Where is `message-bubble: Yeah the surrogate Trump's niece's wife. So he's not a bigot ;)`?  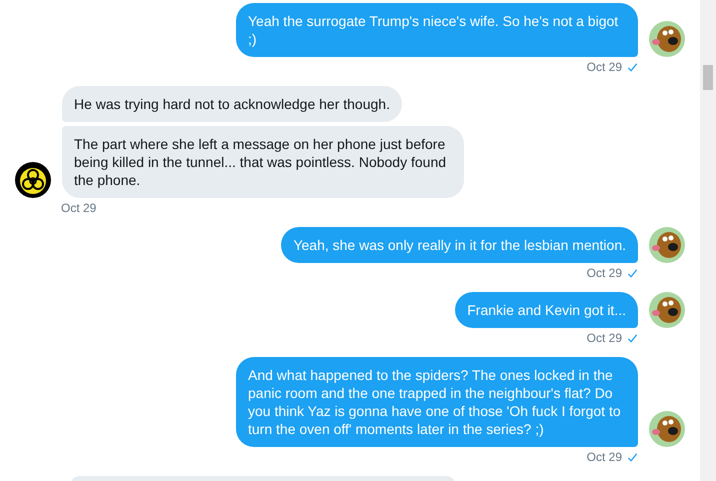 message-bubble: Yeah the surrogate Trump's niece's wife. So he's not a bigot ;) is located at coordinates (437, 30).